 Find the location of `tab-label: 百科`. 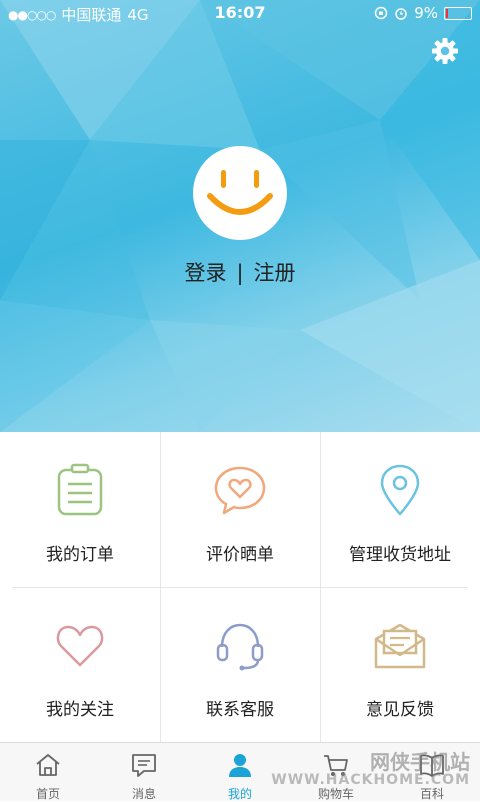

tab-label: 百科 is located at coordinates (431, 794).